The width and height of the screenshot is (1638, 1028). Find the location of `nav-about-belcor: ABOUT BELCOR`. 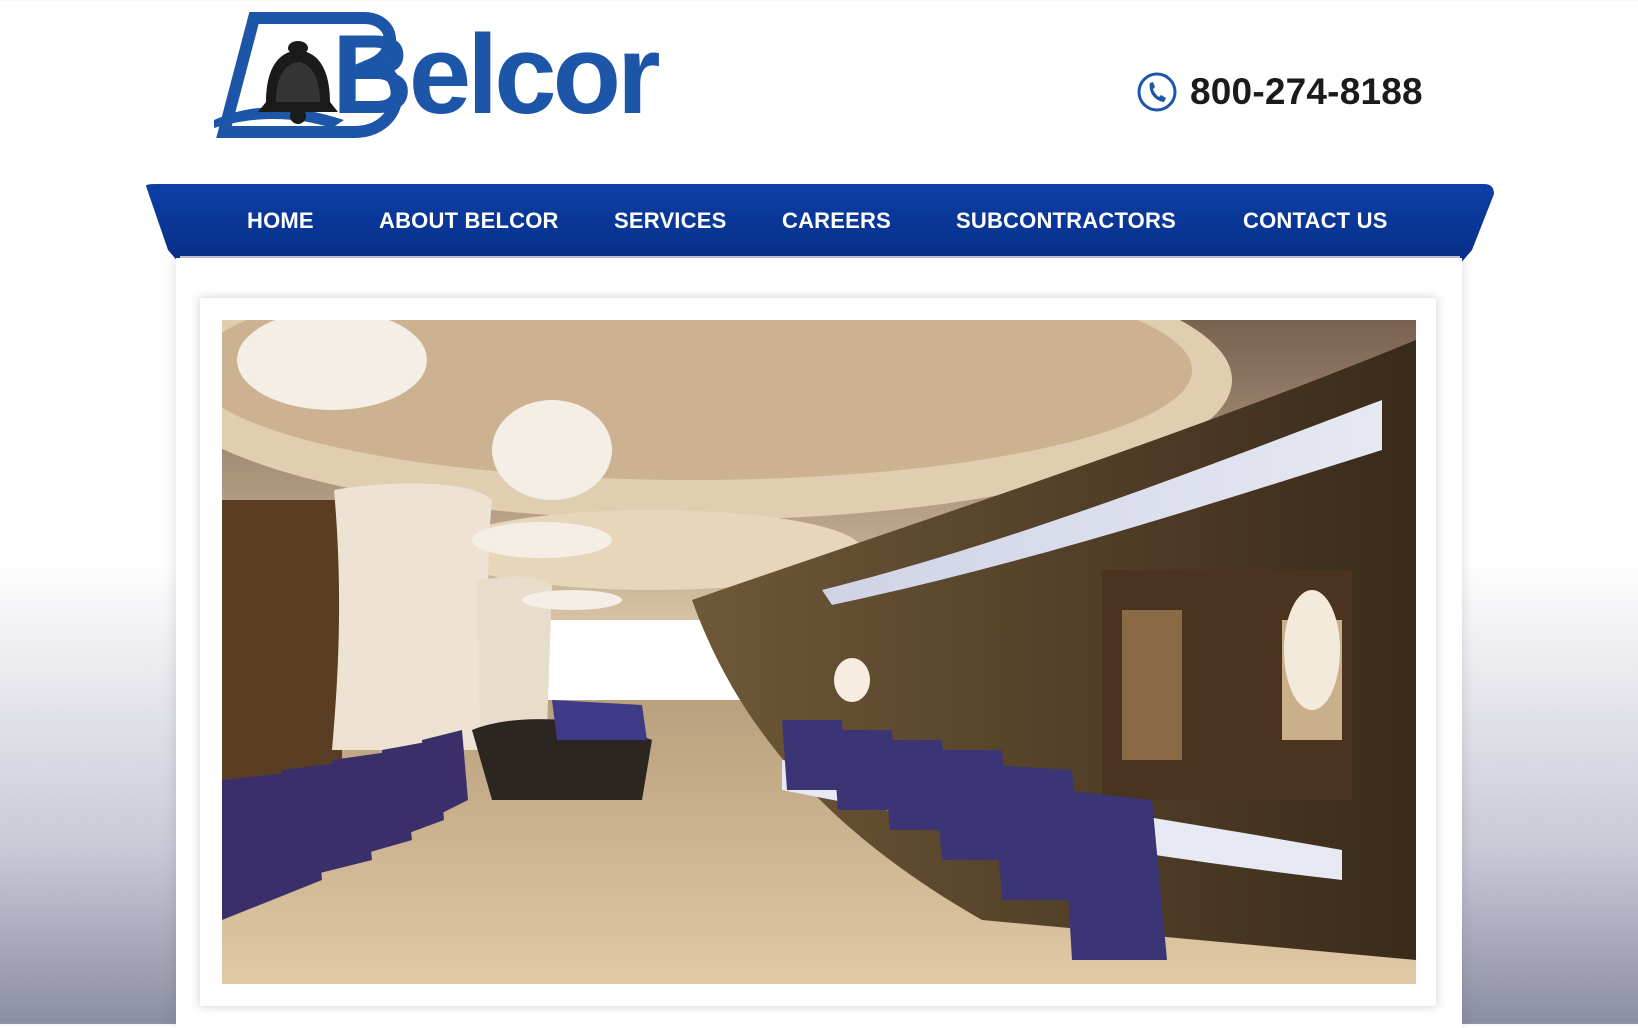

nav-about-belcor: ABOUT BELCOR is located at coordinates (469, 221).